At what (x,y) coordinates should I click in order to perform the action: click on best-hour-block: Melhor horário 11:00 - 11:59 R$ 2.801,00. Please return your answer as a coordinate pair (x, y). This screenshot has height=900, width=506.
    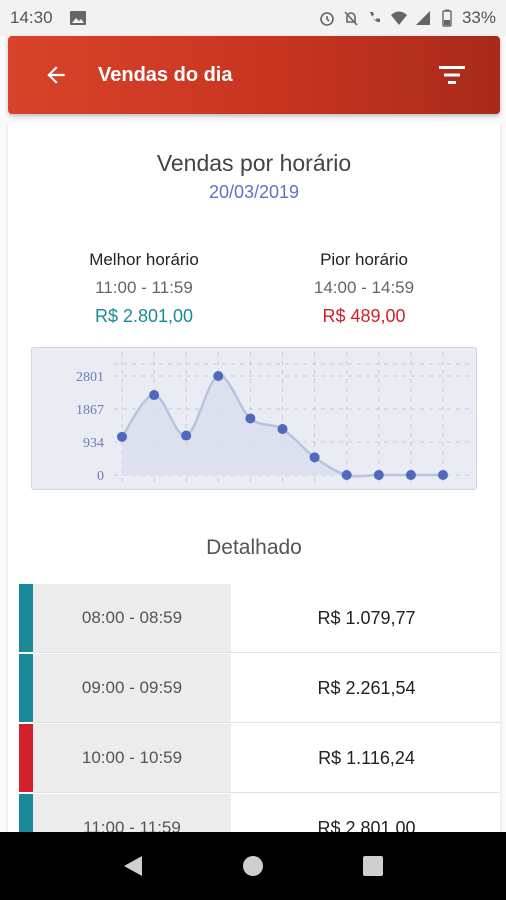
    Looking at the image, I should click on (144, 288).